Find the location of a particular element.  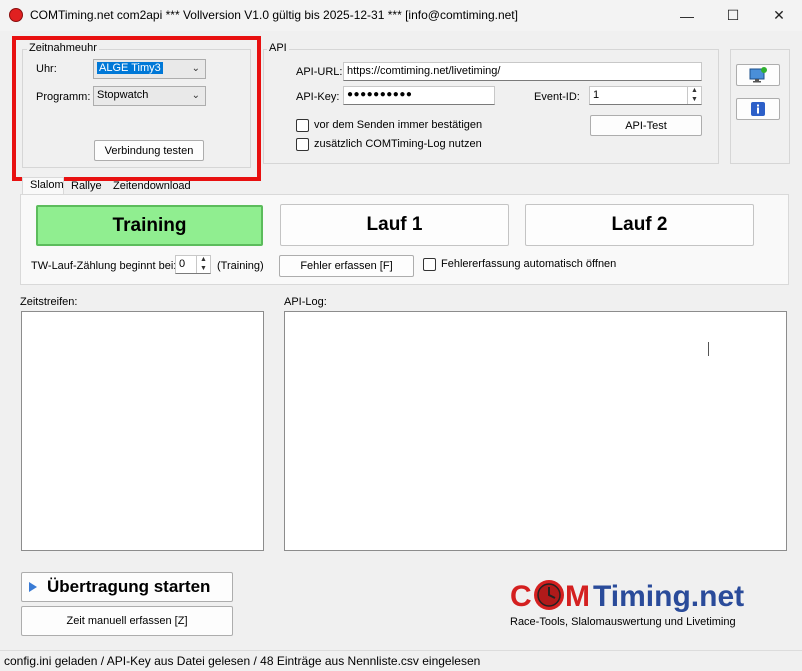

logo-graphic: C M Timing.net is located at coordinates (627, 596).